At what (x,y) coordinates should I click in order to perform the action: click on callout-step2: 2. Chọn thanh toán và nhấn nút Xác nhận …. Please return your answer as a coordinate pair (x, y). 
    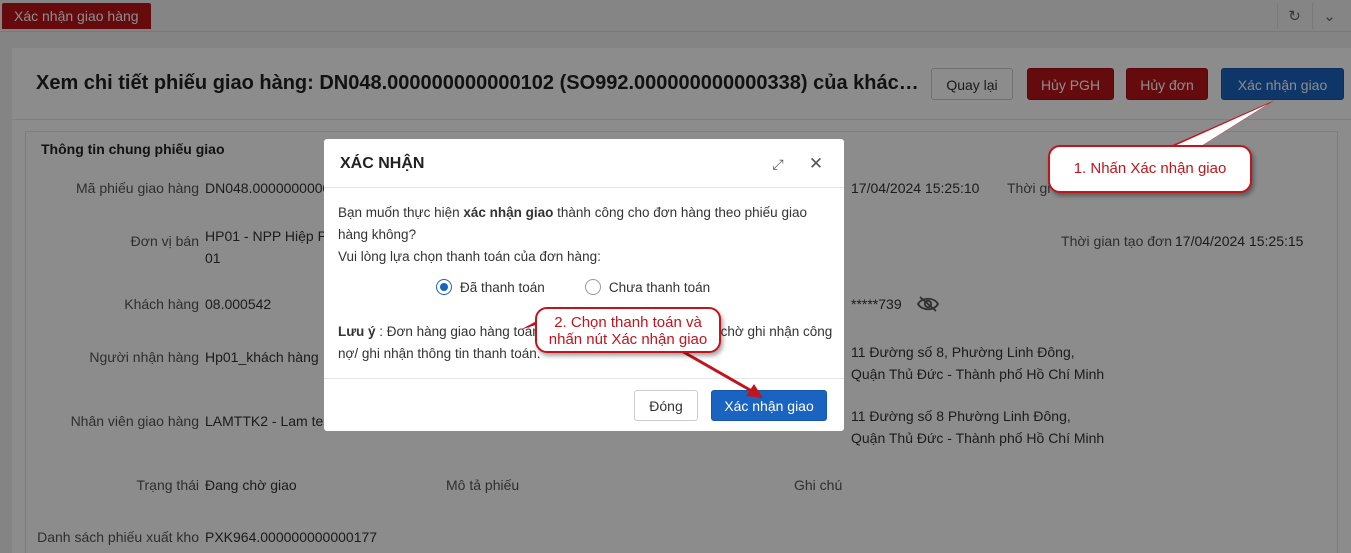
    Looking at the image, I should click on (628, 330).